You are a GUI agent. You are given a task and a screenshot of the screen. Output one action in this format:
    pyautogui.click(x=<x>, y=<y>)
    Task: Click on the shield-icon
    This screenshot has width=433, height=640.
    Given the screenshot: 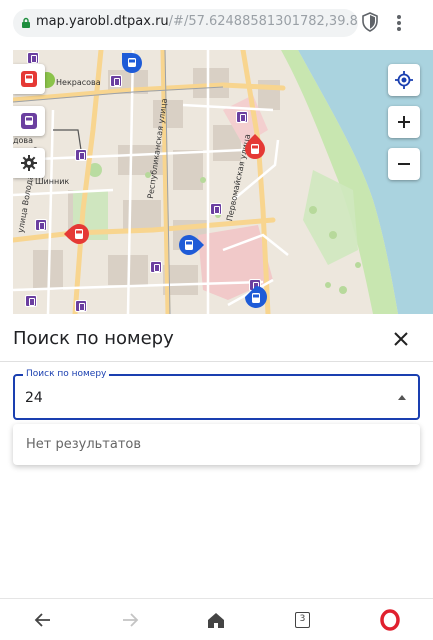 What is the action you would take?
    pyautogui.click(x=370, y=22)
    